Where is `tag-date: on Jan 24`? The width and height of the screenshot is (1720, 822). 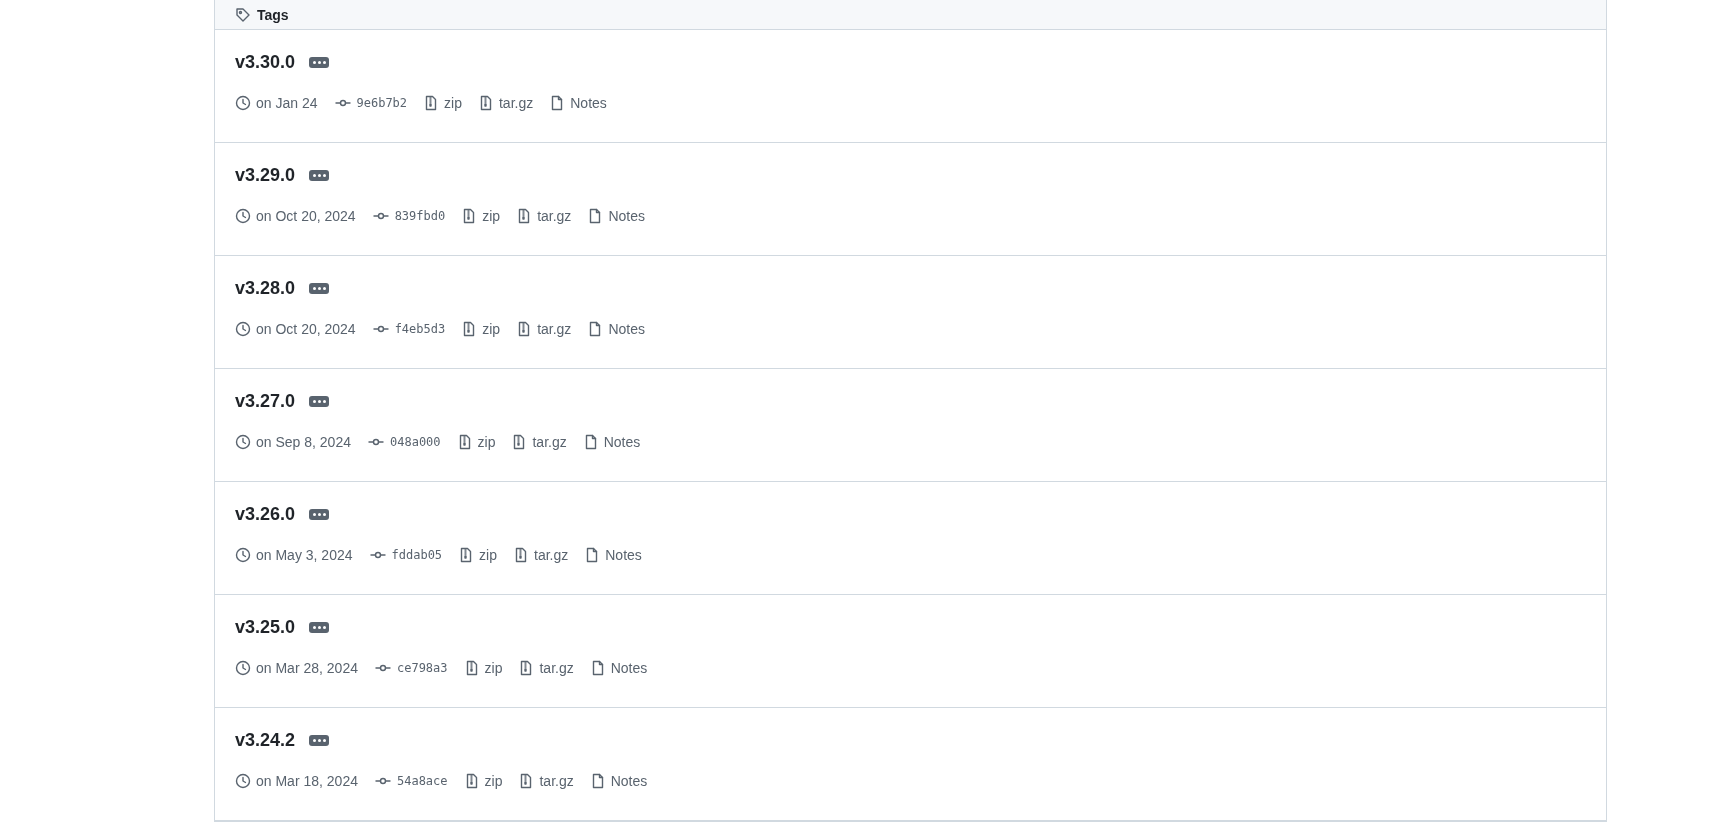
tag-date: on Jan 24 is located at coordinates (287, 103).